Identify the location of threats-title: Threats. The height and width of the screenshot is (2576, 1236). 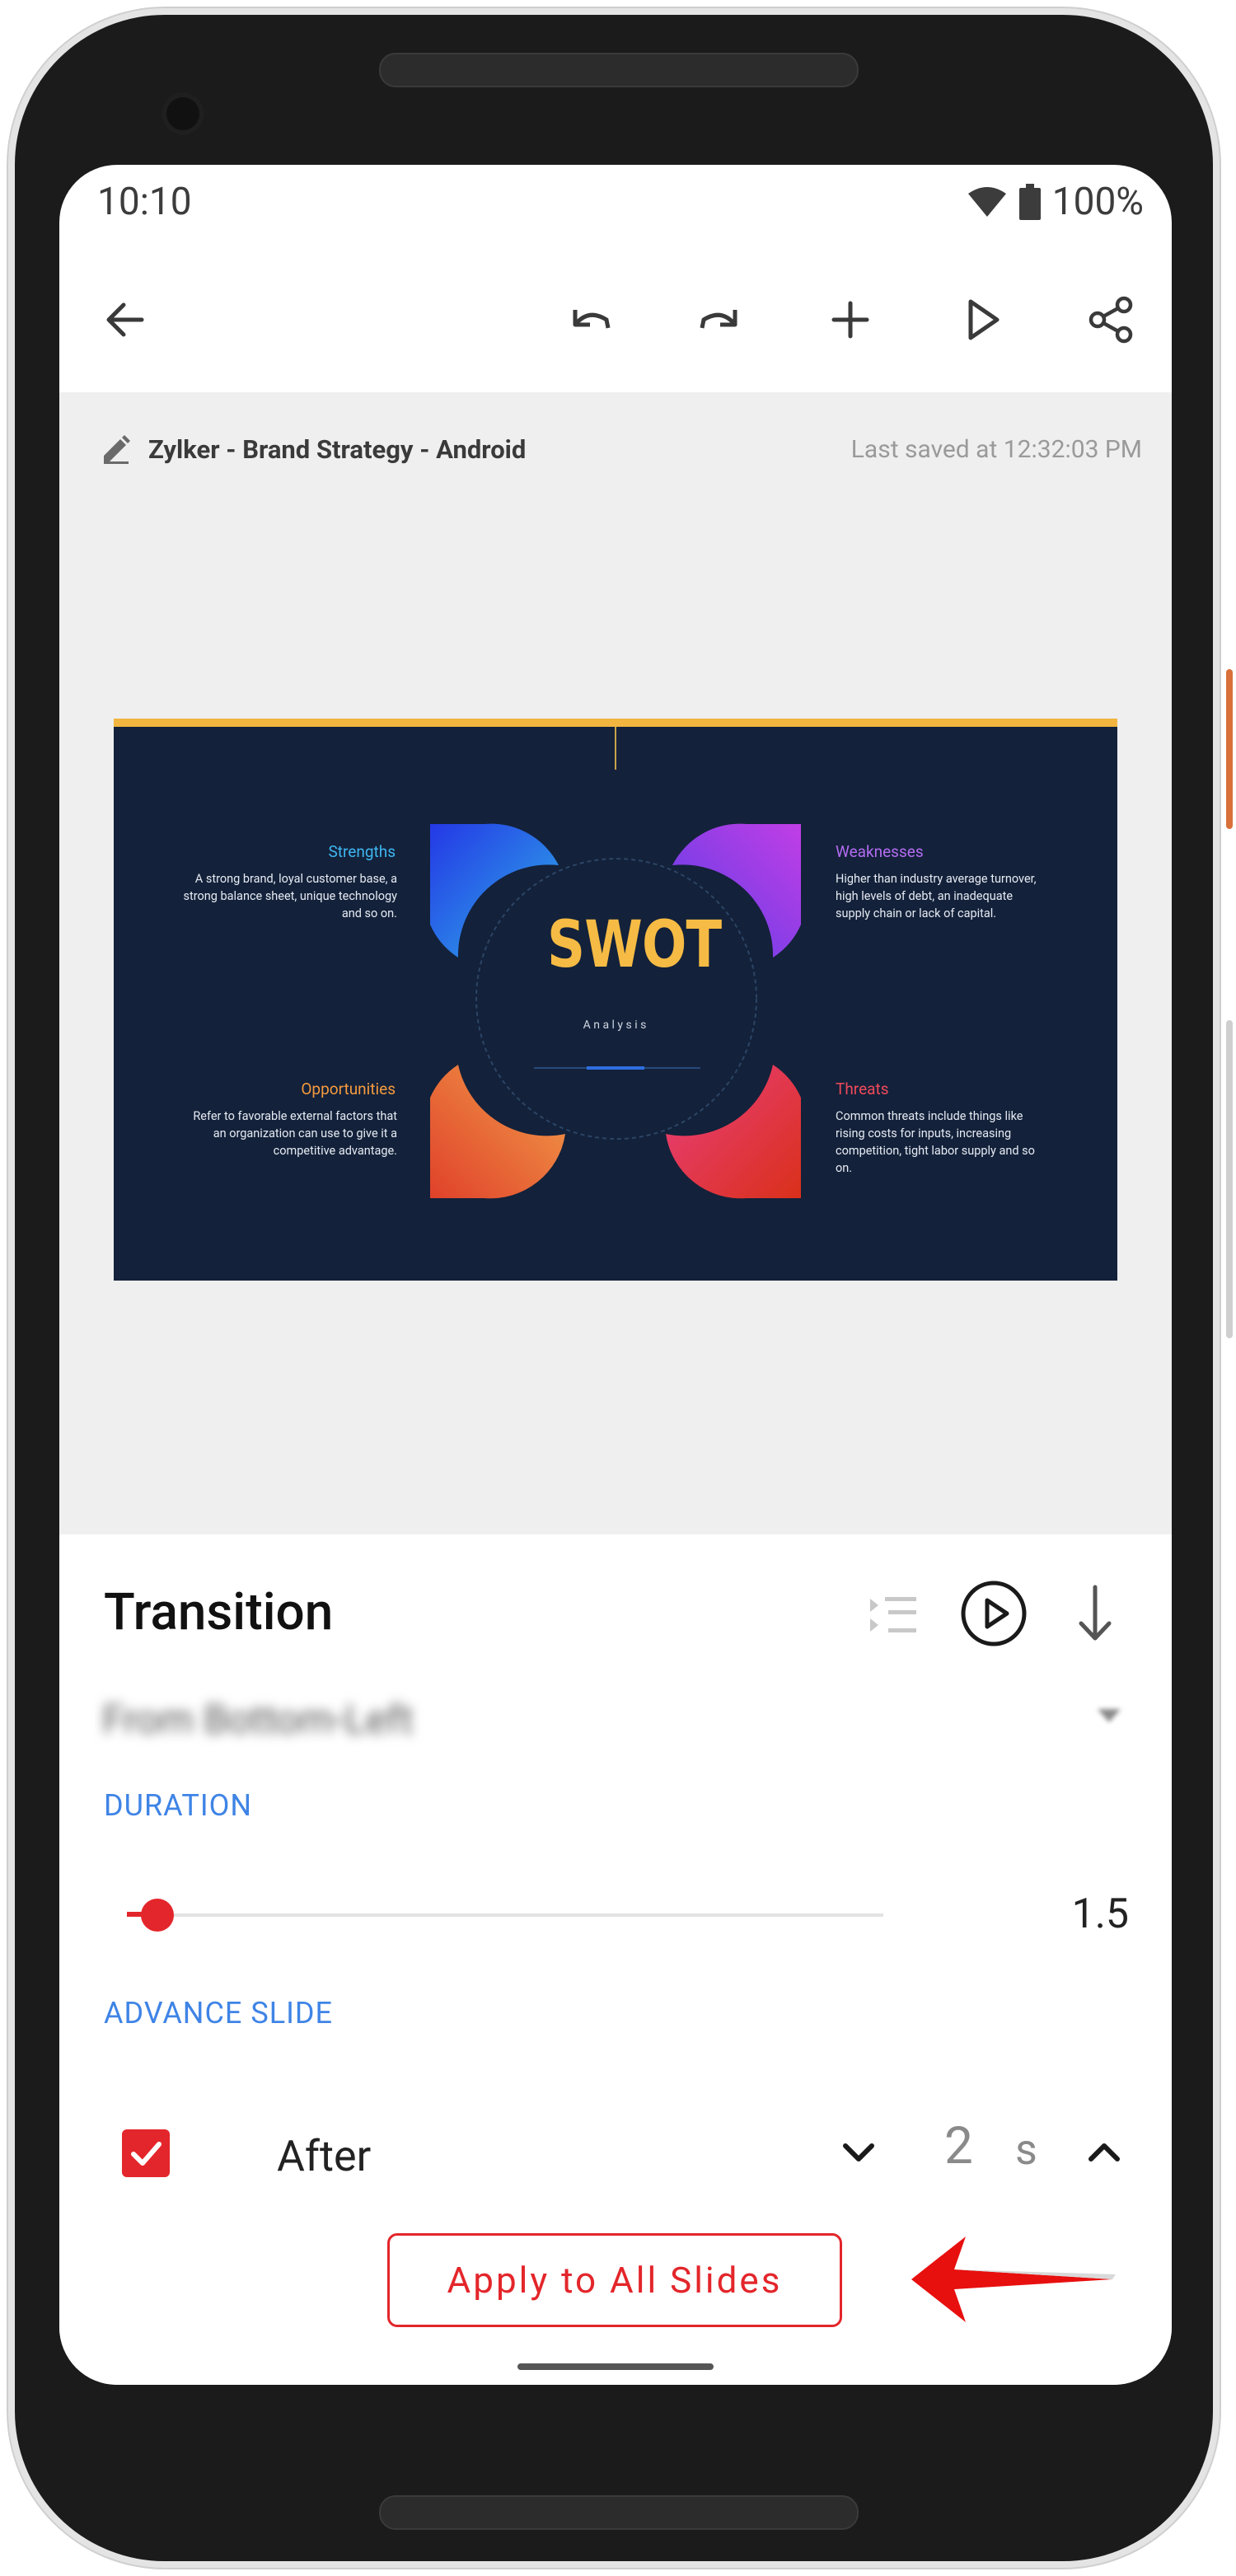
(862, 1089).